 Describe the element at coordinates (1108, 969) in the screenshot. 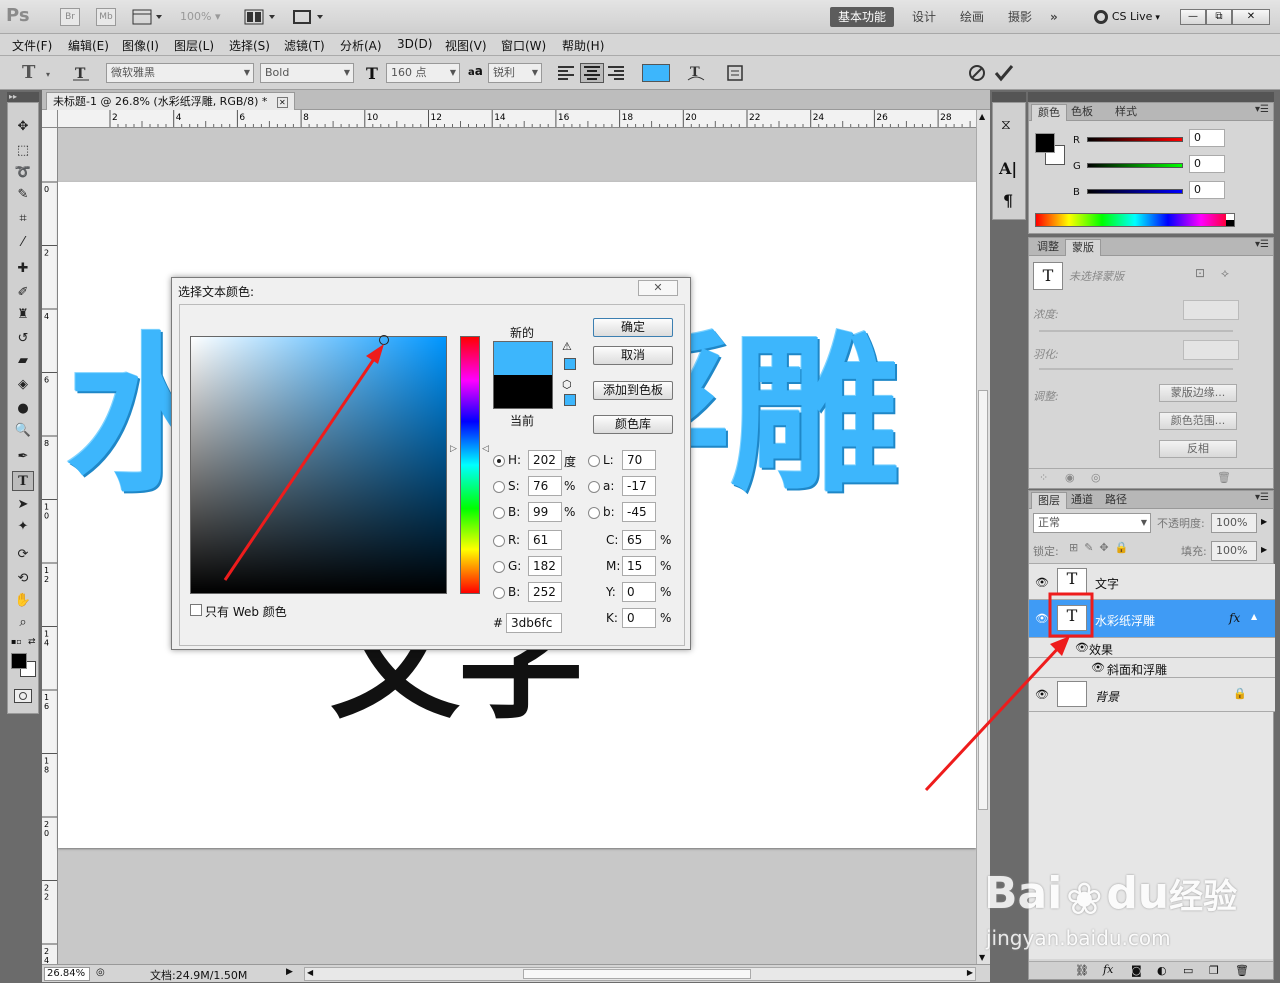

I see `add-style-icon: fx` at that location.